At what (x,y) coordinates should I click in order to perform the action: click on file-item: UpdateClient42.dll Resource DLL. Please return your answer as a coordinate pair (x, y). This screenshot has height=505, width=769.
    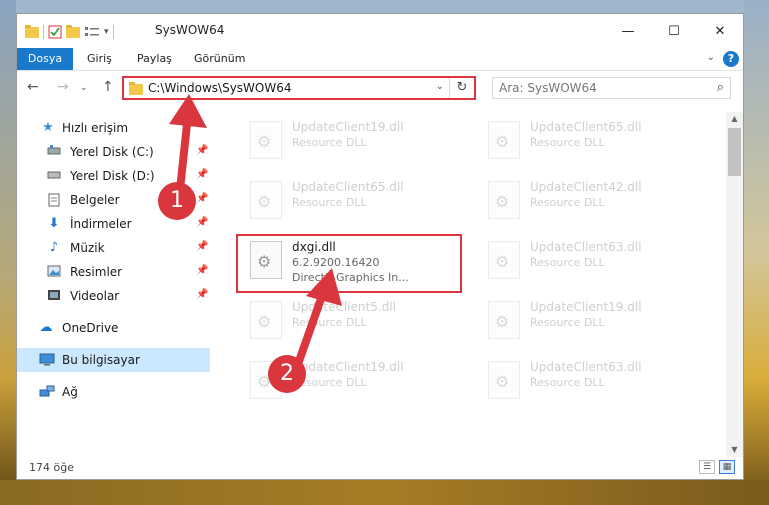
    Looking at the image, I should click on (595, 199).